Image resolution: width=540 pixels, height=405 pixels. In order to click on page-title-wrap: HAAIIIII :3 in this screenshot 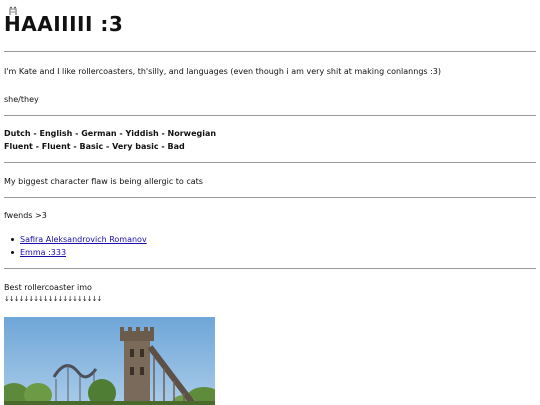, I will do `click(64, 22)`.